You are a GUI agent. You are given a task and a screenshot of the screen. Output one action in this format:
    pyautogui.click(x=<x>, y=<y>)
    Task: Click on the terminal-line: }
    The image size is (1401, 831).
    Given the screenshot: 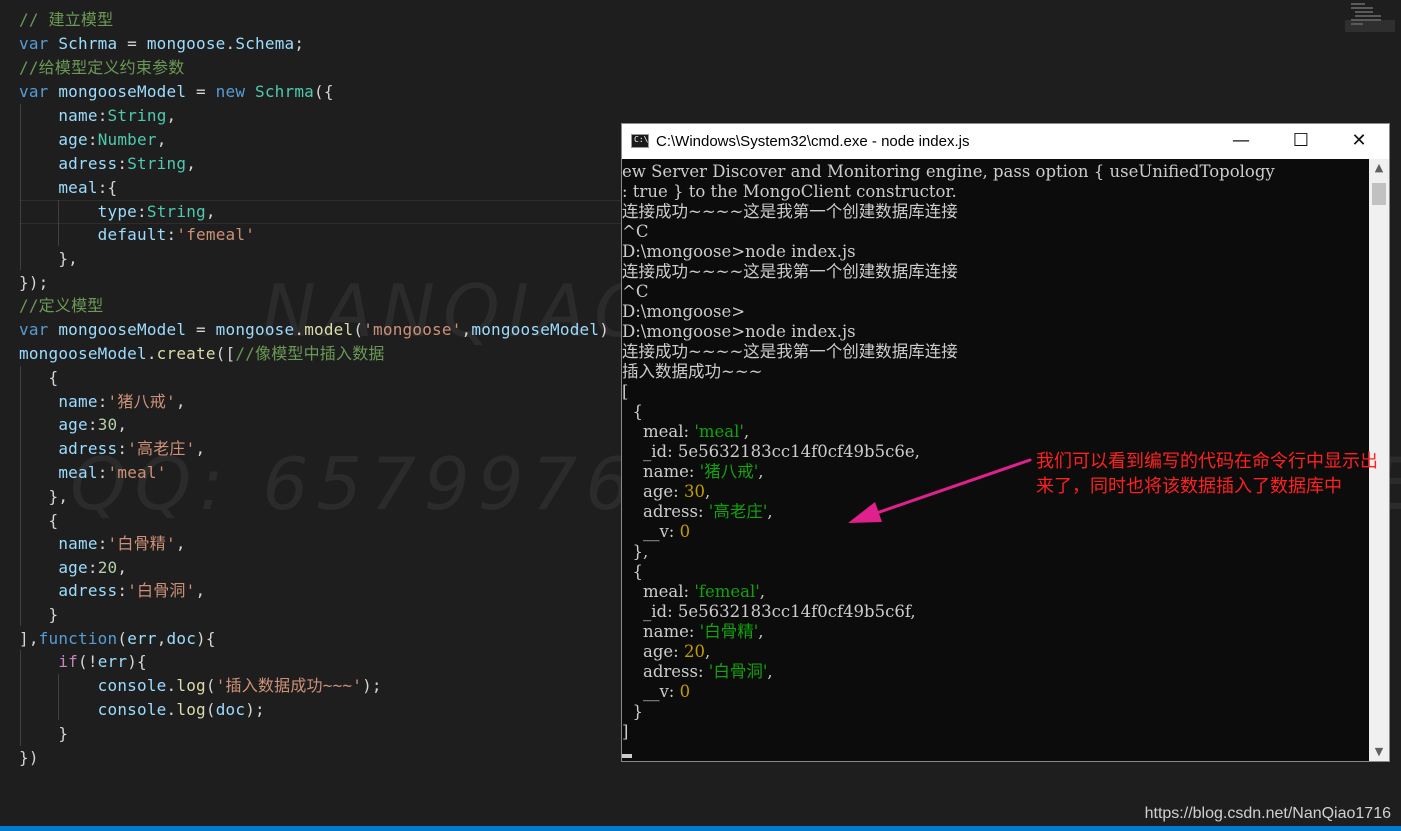 What is the action you would take?
    pyautogui.click(x=632, y=712)
    